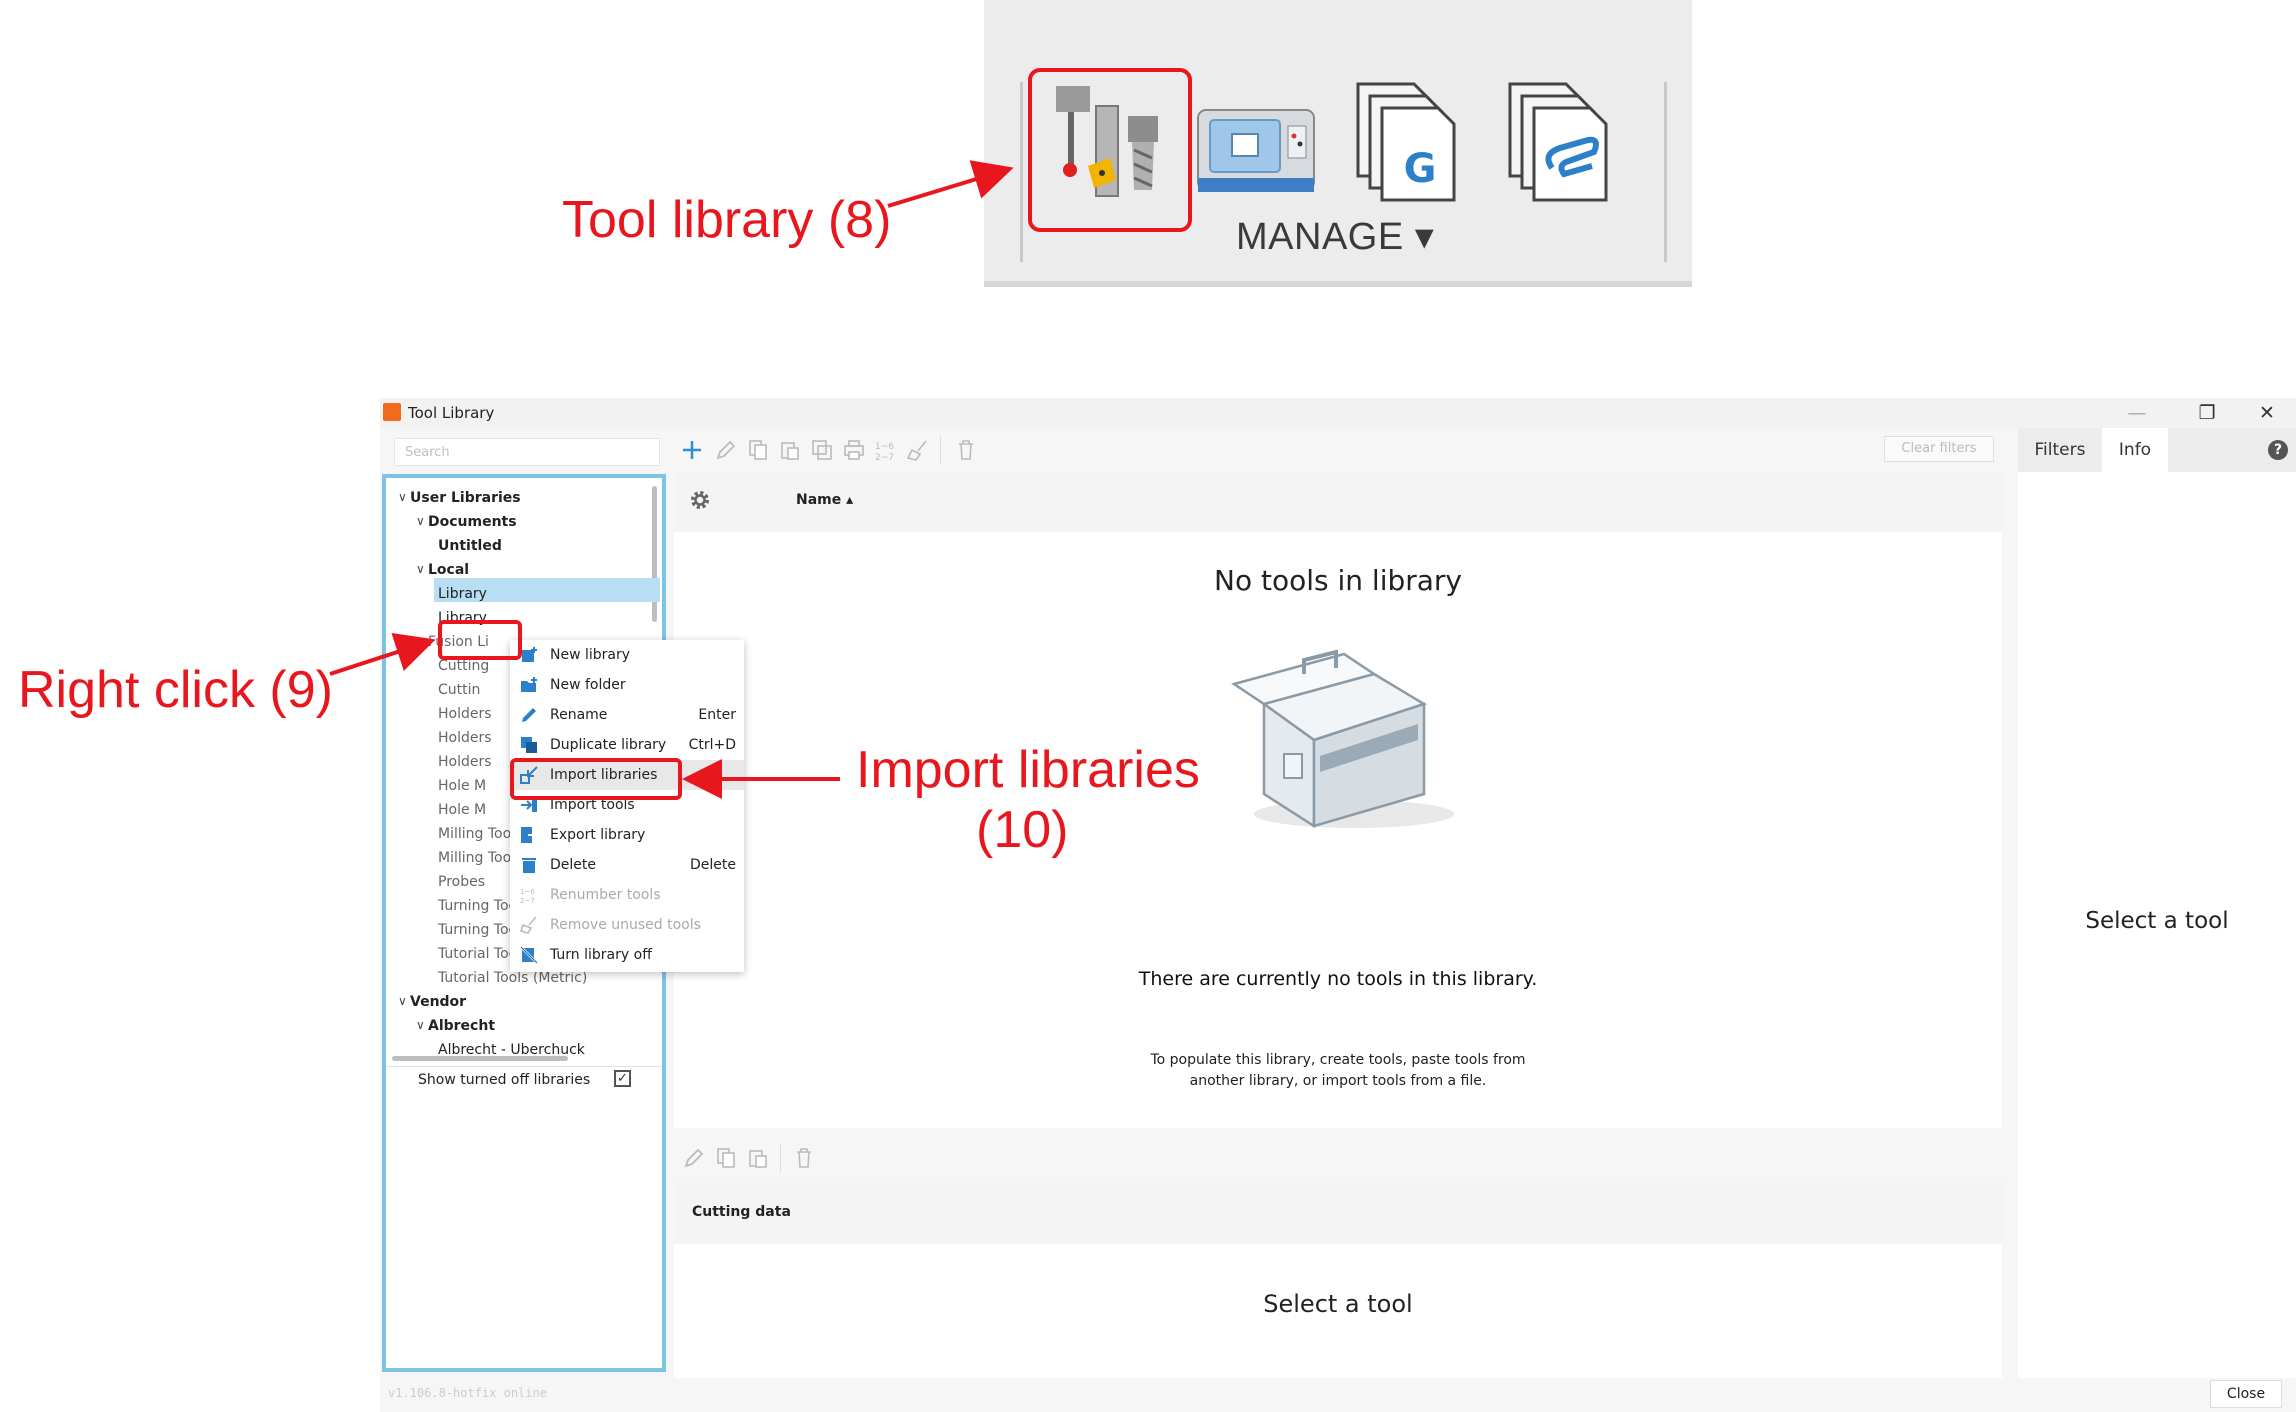 Image resolution: width=2296 pixels, height=1412 pixels. What do you see at coordinates (2135, 450) in the screenshot?
I see `tab-info: Info` at bounding box center [2135, 450].